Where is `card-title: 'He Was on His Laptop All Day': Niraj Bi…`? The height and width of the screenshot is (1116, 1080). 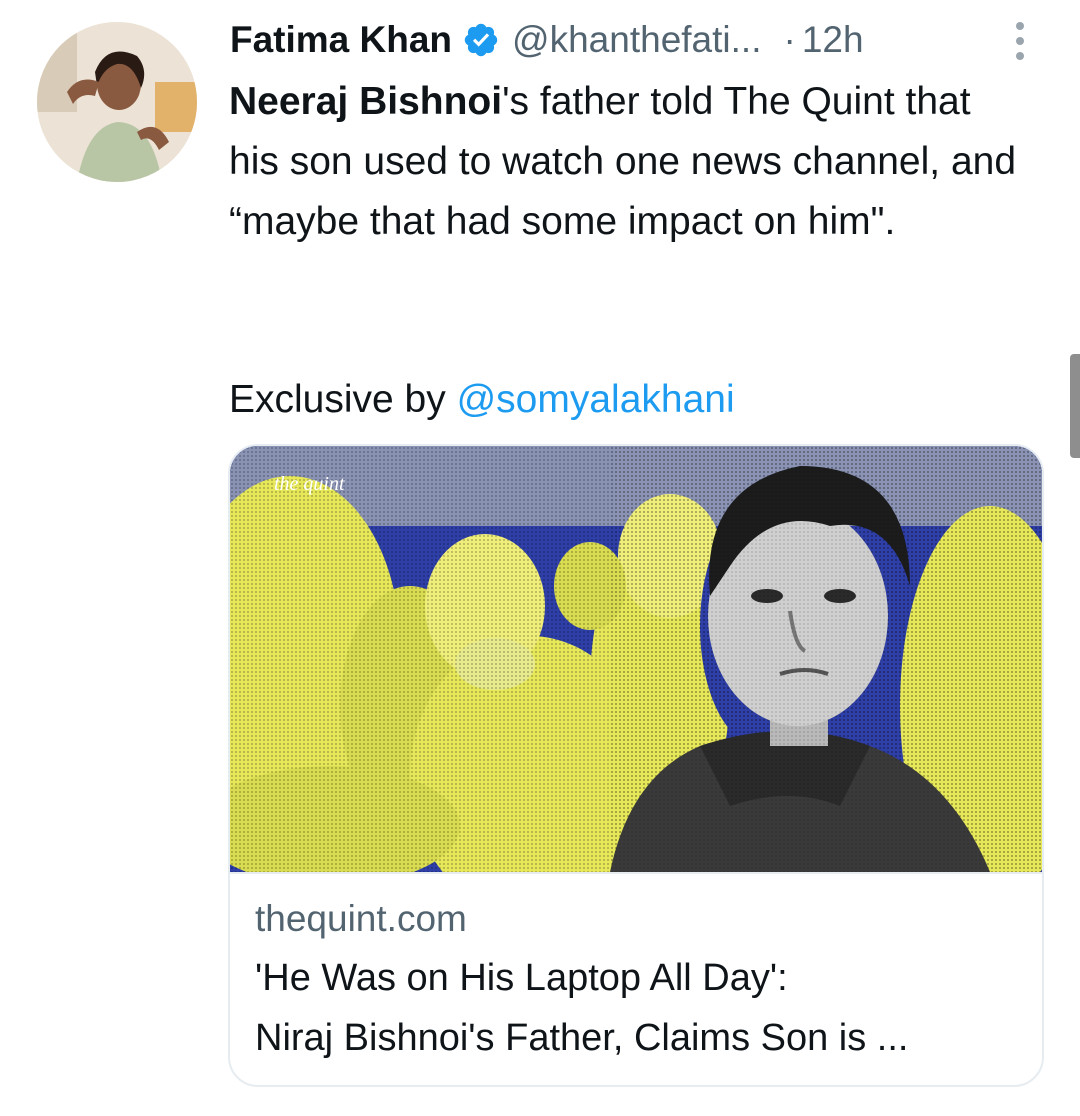
card-title: 'He Was on His Laptop All Day': Niraj Bi… is located at coordinates (640, 1008).